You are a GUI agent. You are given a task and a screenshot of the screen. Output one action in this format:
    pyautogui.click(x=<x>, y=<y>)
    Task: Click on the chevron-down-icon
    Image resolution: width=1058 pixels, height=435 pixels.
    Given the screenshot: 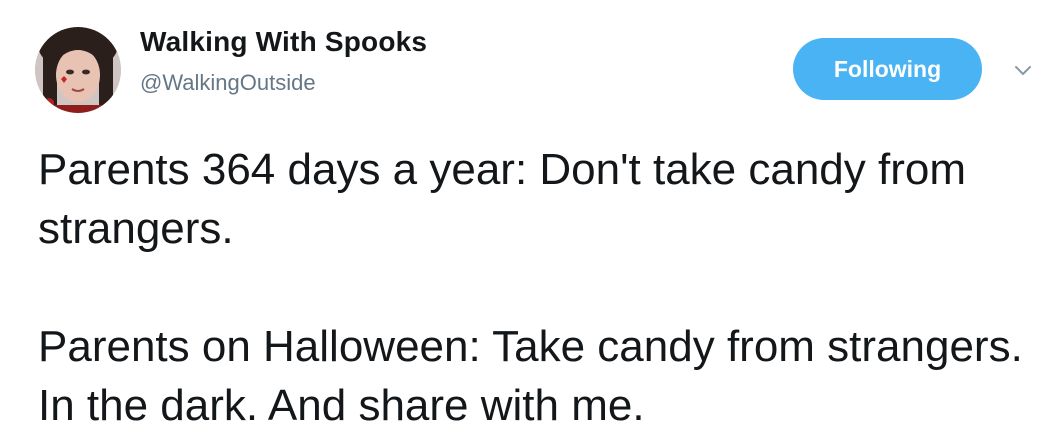 What is the action you would take?
    pyautogui.click(x=1023, y=71)
    